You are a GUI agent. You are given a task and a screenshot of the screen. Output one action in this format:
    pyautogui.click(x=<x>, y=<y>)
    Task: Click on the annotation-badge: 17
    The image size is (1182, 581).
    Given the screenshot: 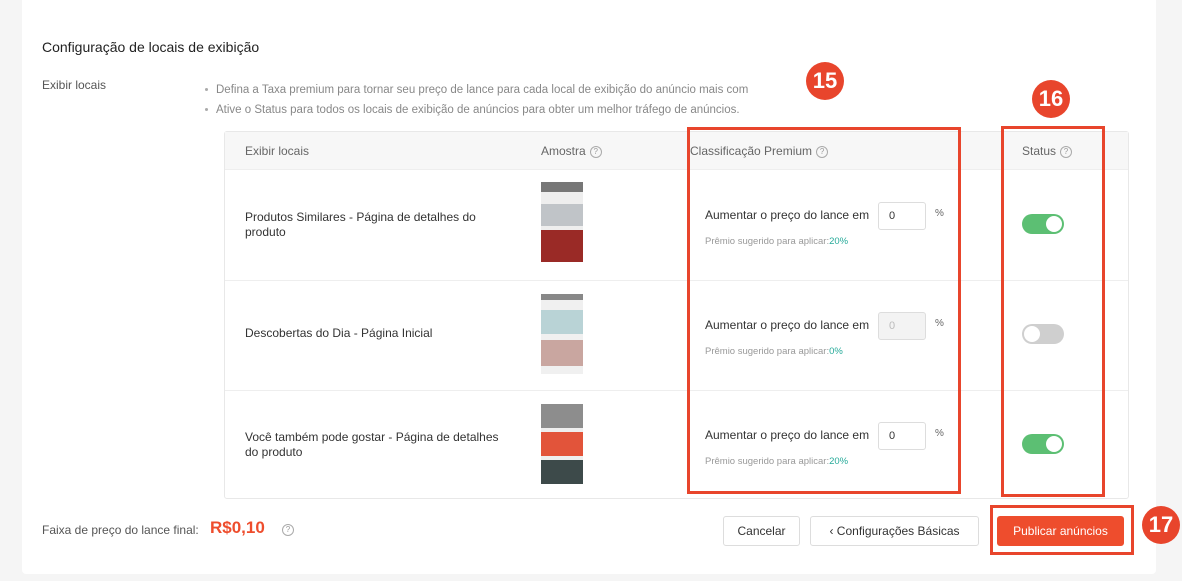 What is the action you would take?
    pyautogui.click(x=1161, y=525)
    